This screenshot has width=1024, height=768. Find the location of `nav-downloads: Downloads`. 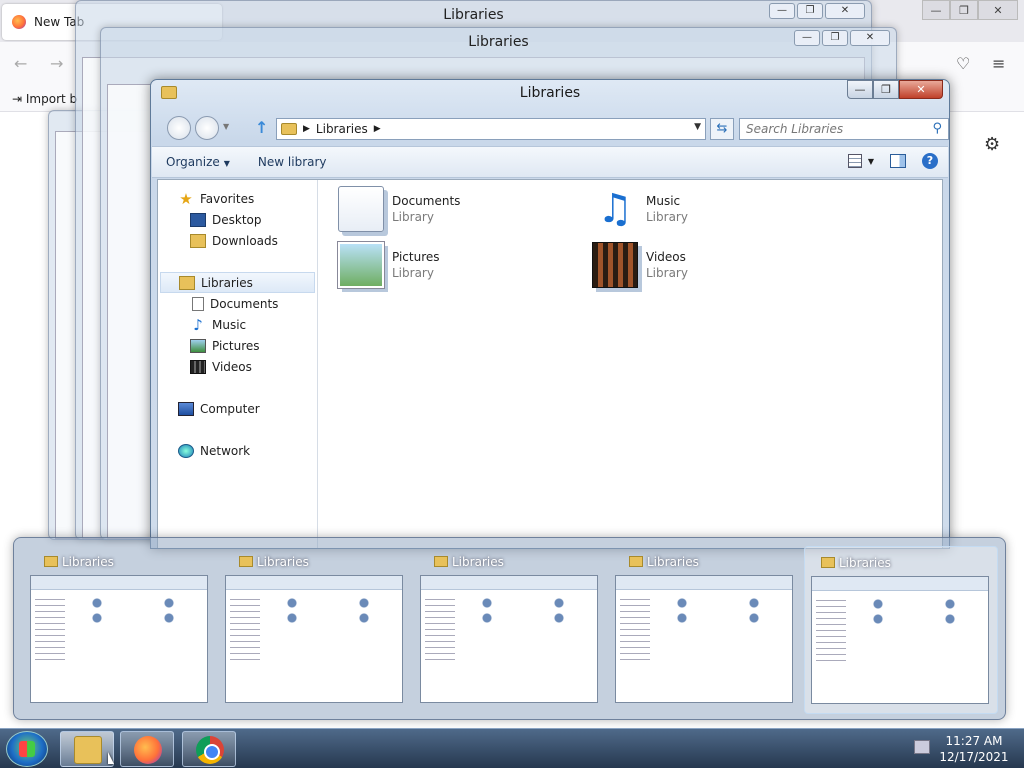

nav-downloads: Downloads is located at coordinates (237, 240).